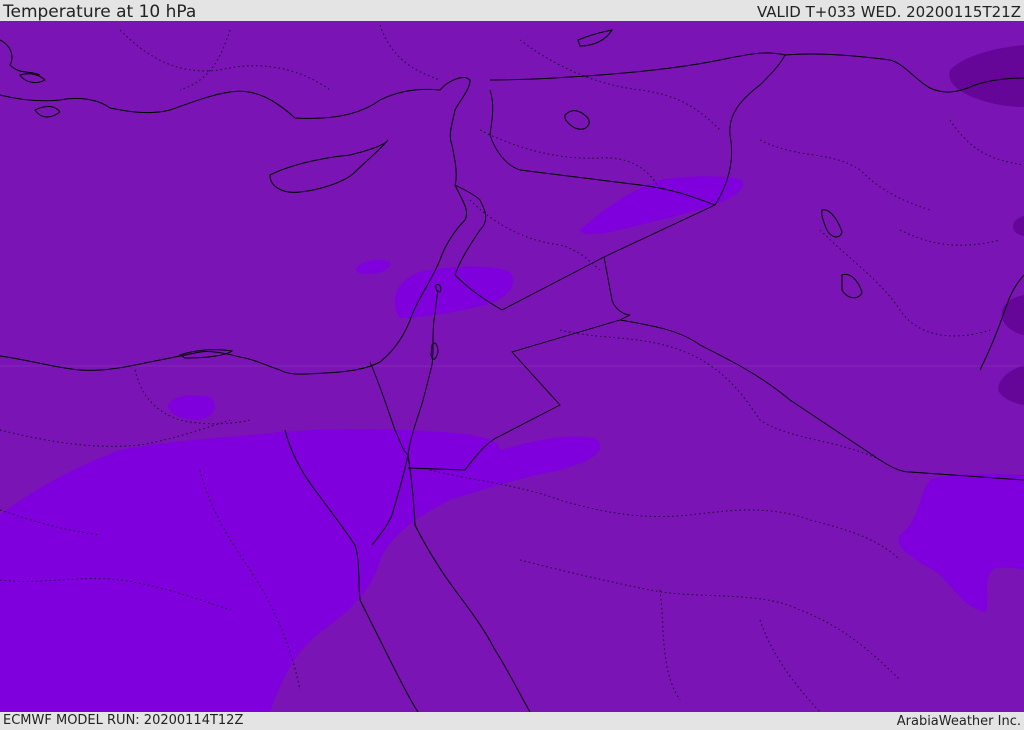  I want to click on model-run-label: ECMWF MODEL RUN: 20200114T12Z, so click(123, 720).